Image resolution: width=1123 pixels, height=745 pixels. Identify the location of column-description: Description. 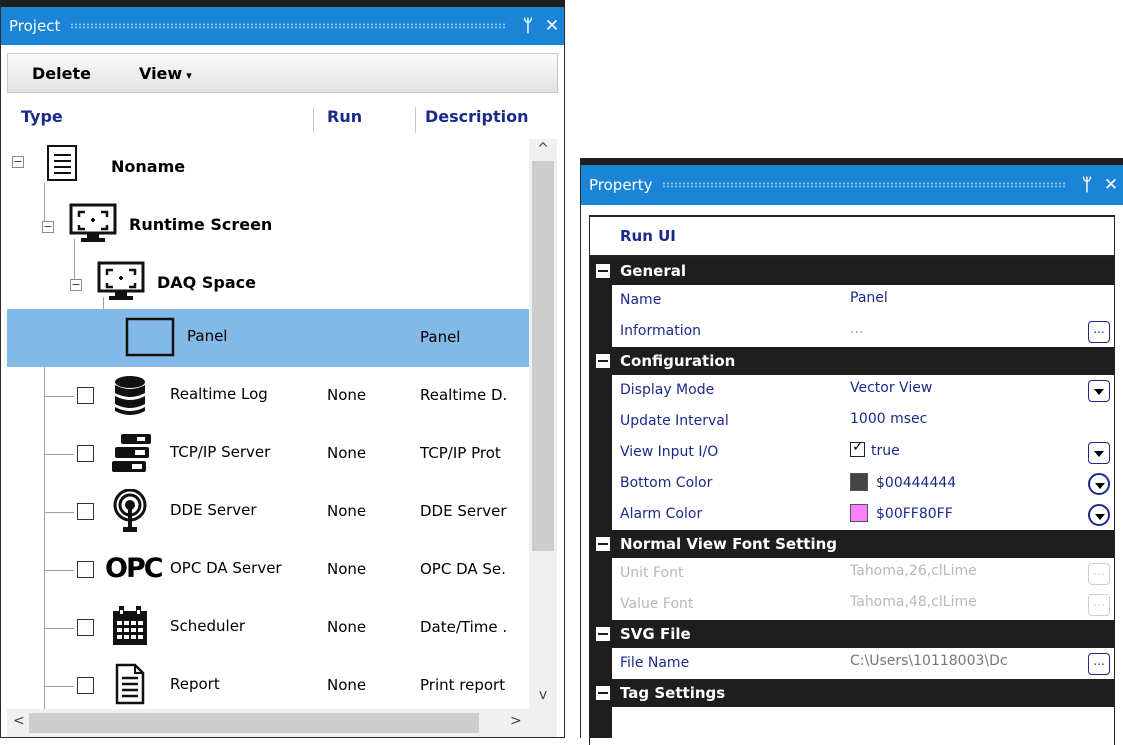
(476, 116).